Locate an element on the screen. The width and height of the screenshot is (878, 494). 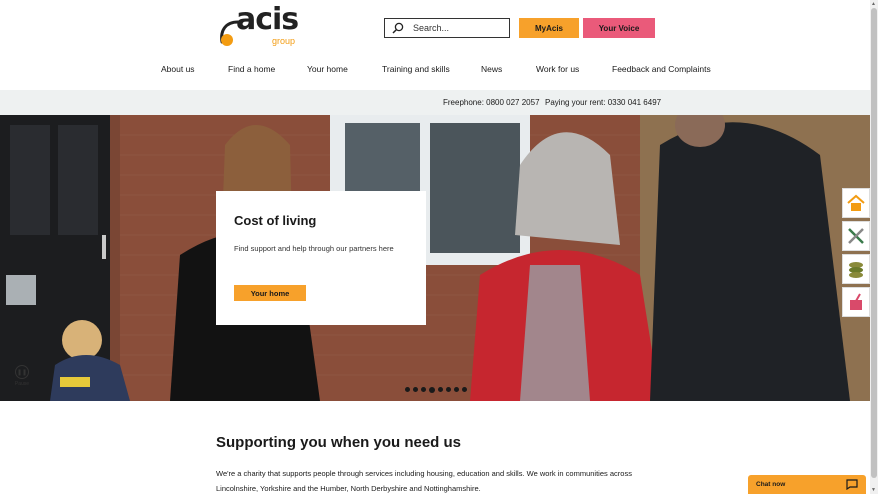
scroll-thumb is located at coordinates (874, 243).